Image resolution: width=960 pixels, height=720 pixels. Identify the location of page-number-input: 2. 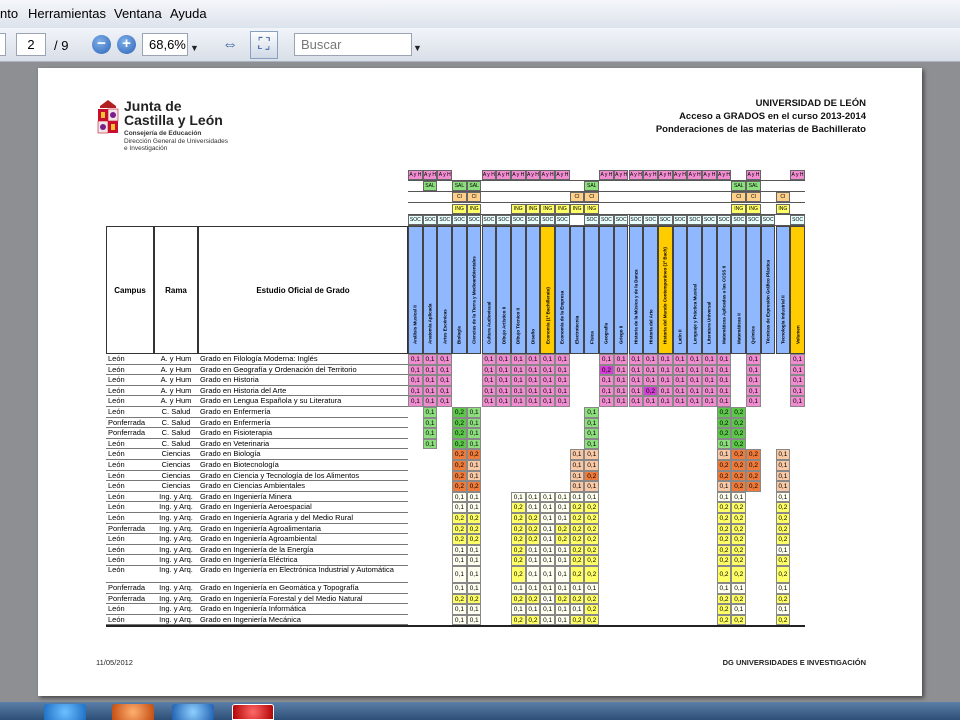
(31, 44).